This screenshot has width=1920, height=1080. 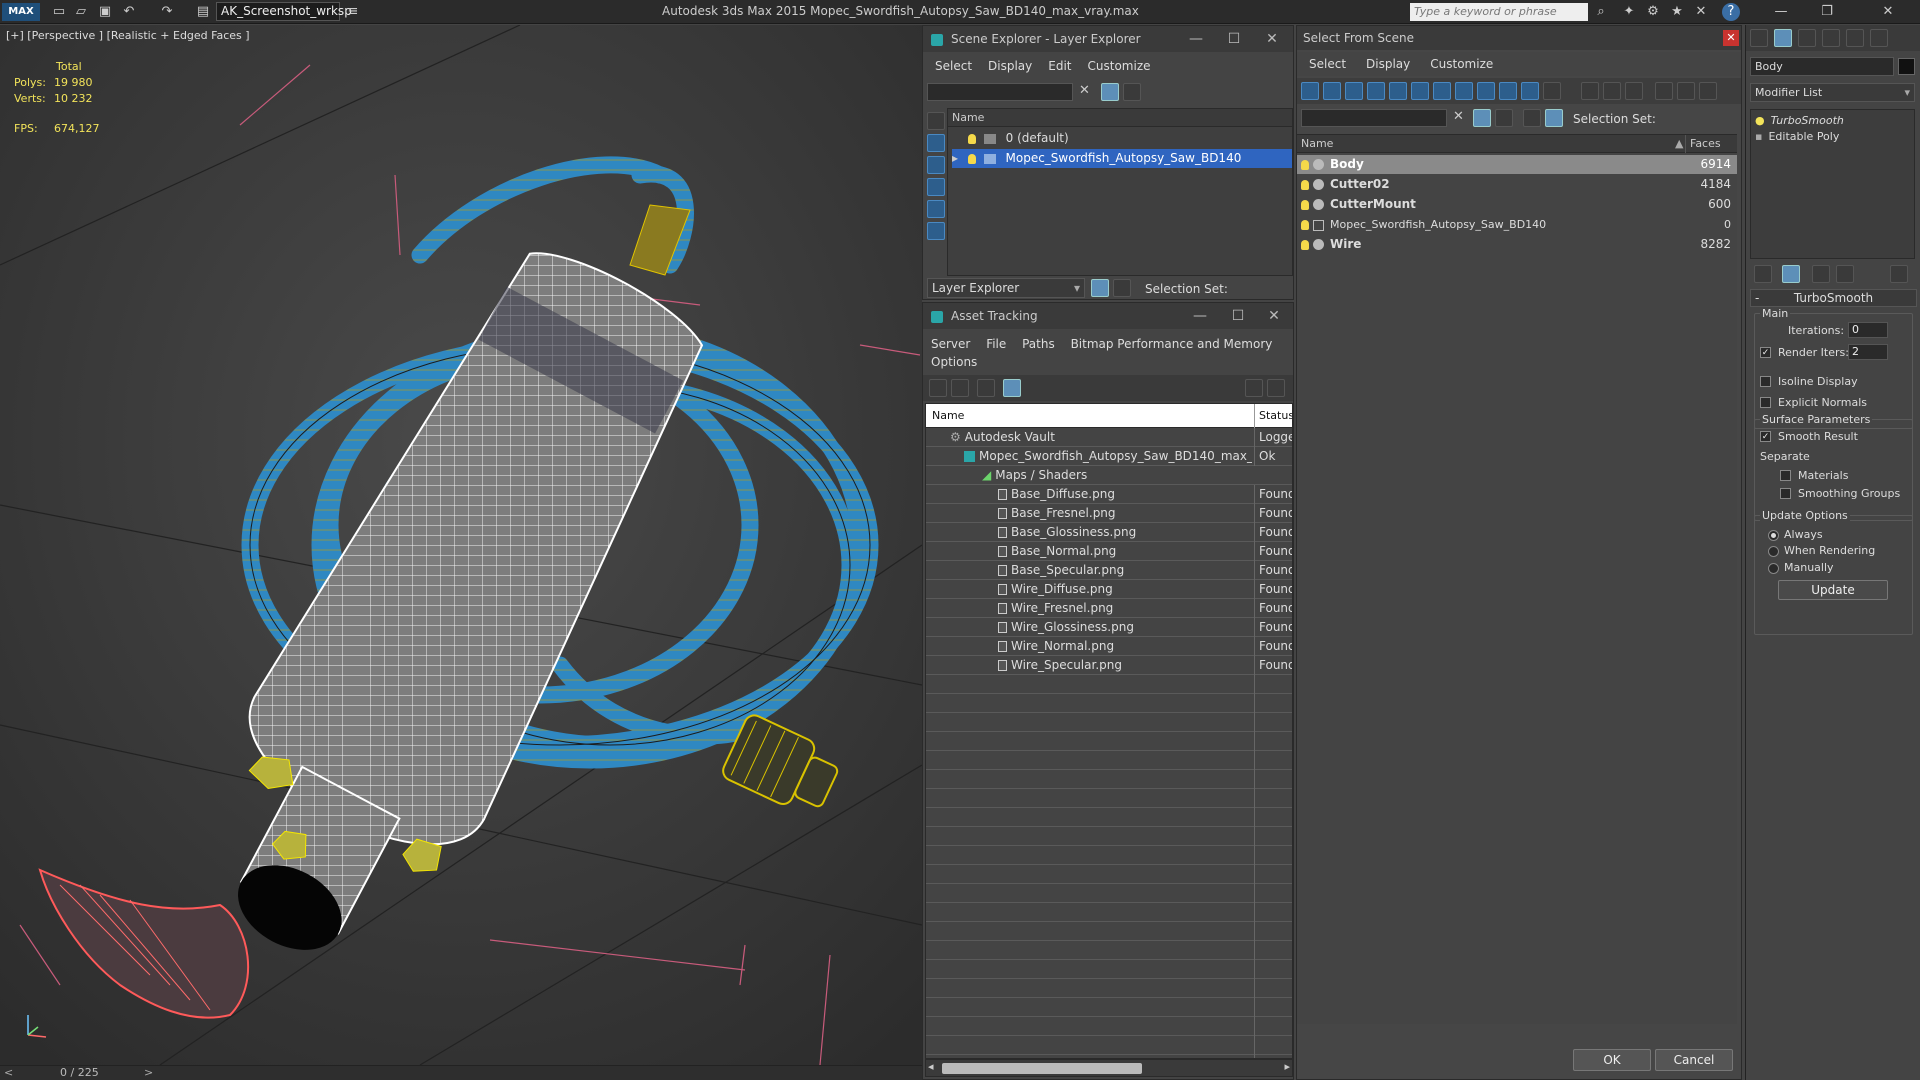 What do you see at coordinates (1374, 118) in the screenshot?
I see `sfs-search-input` at bounding box center [1374, 118].